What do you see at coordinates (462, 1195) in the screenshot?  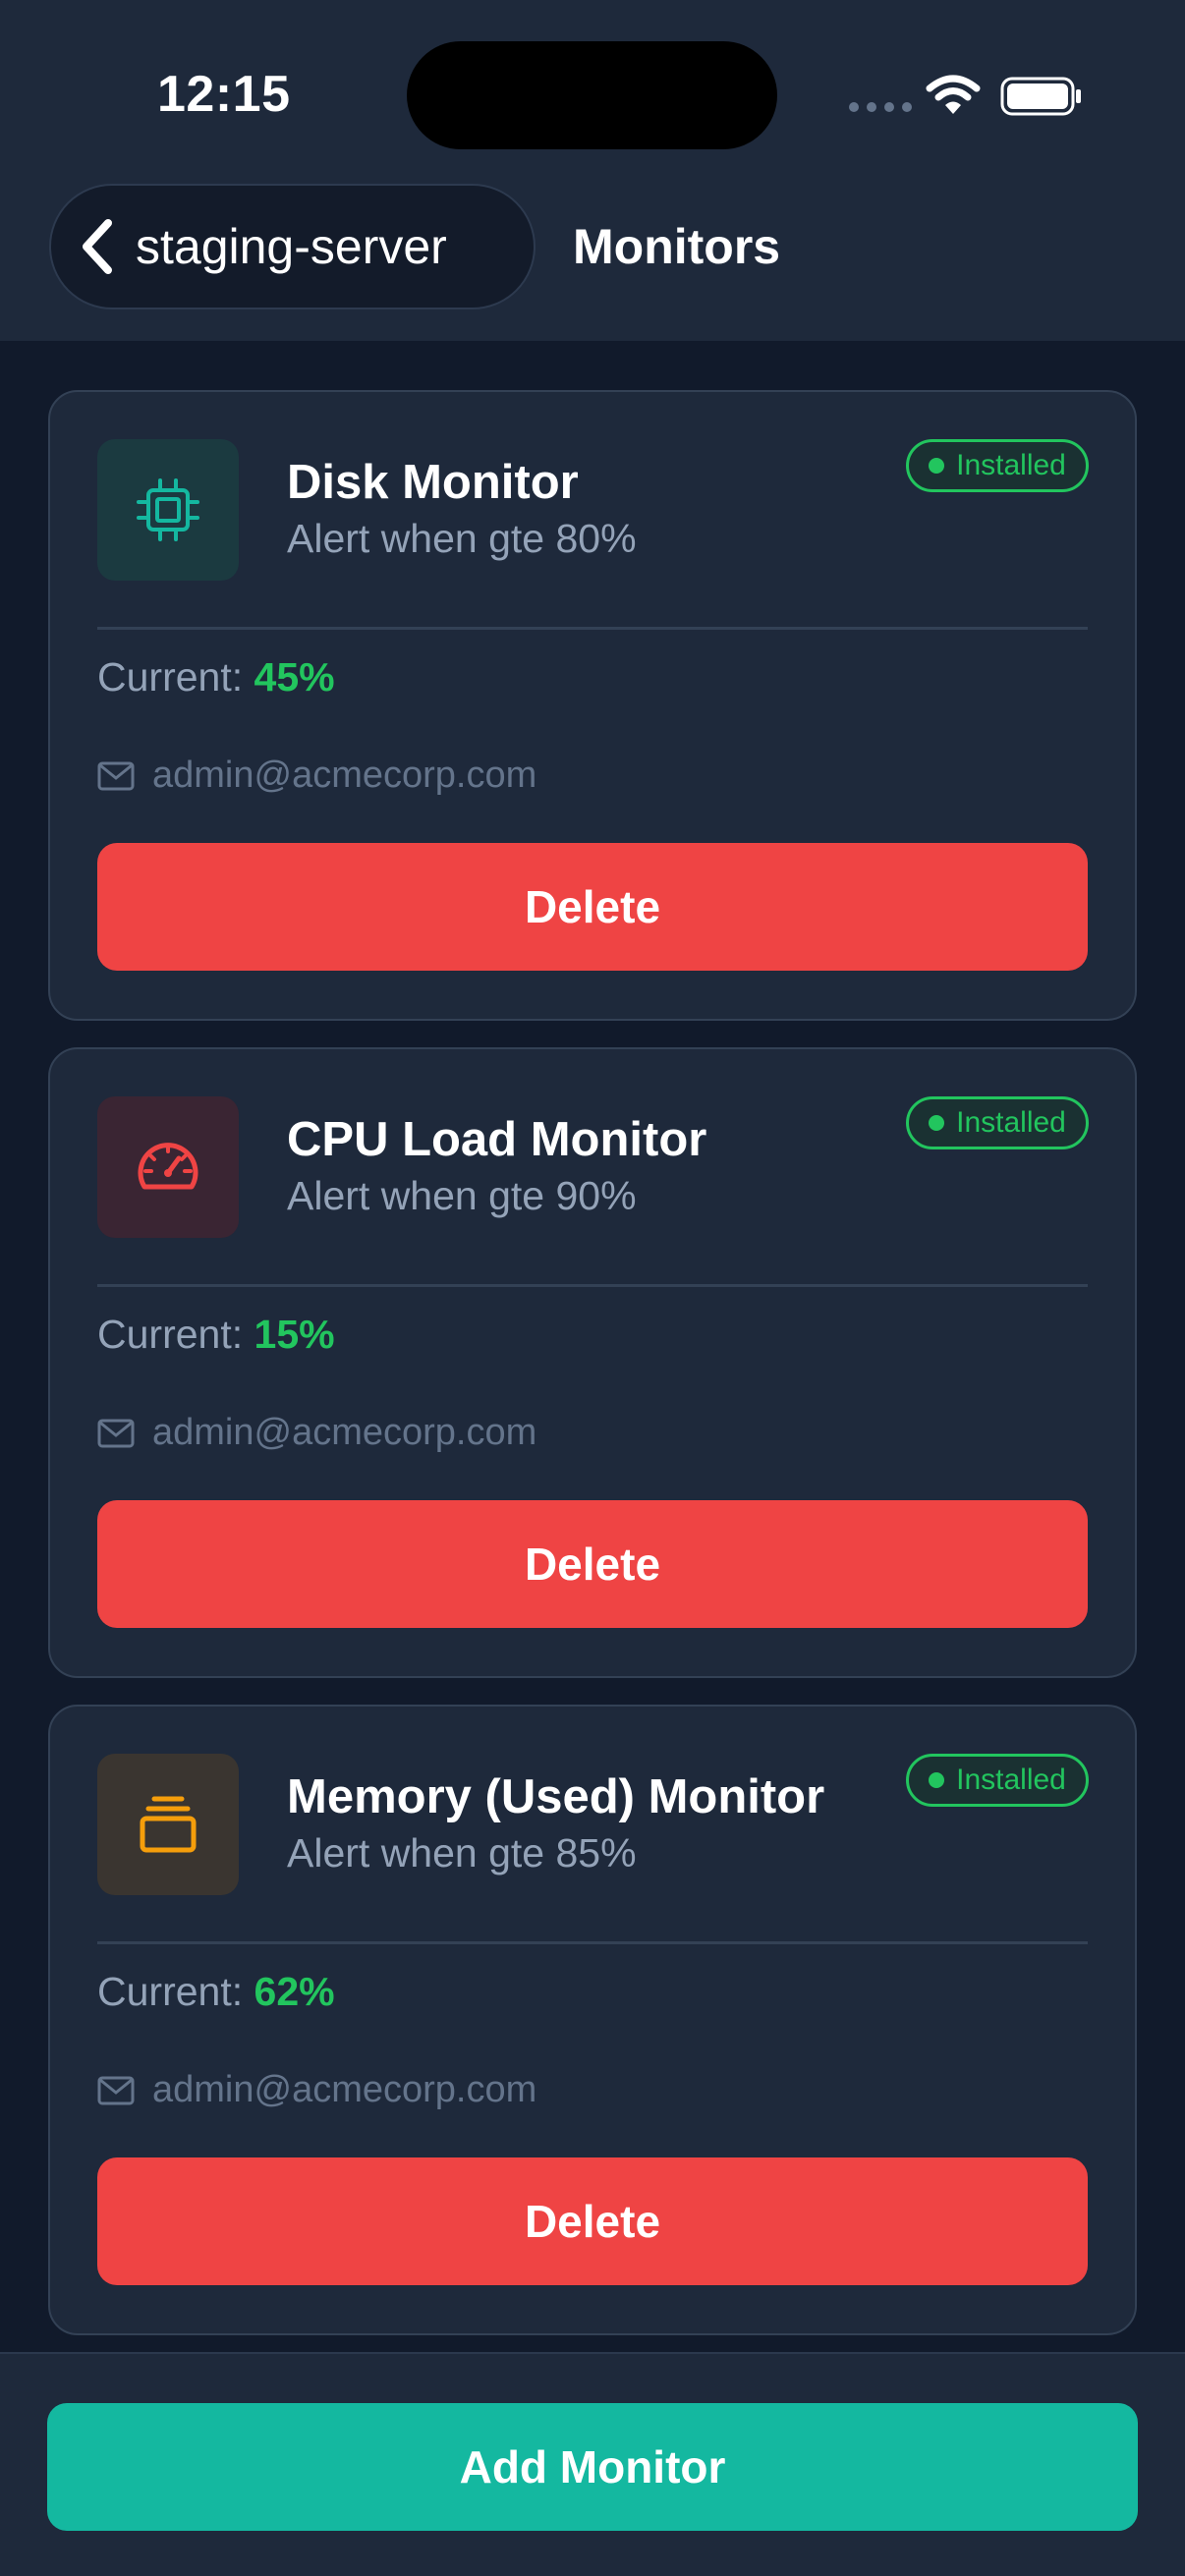 I see `monitor-threshold: Alert when gte 90%` at bounding box center [462, 1195].